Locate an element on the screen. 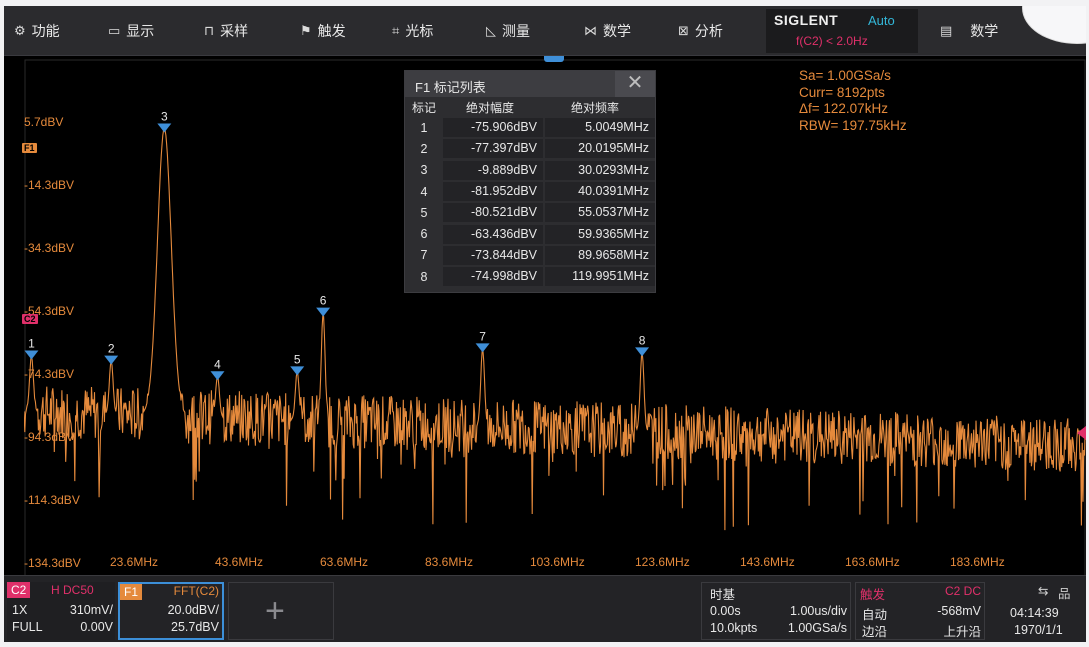  menu-display: ▭ 显示 is located at coordinates (131, 31).